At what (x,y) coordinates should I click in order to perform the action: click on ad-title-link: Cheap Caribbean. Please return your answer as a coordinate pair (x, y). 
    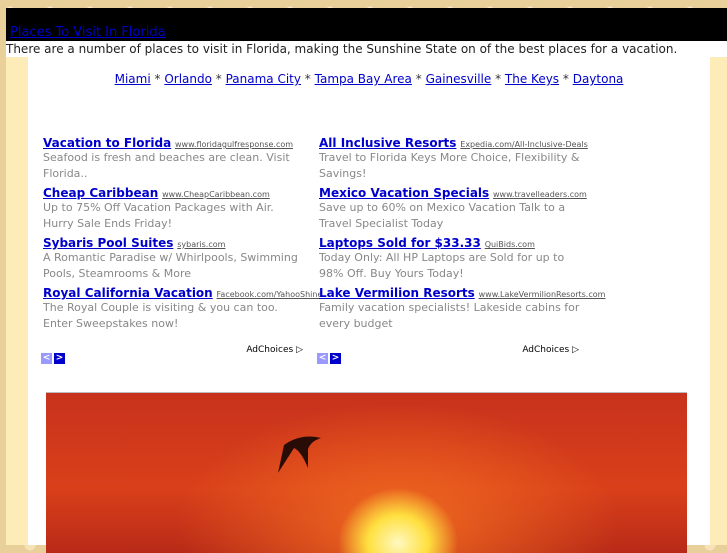
    Looking at the image, I should click on (100, 193).